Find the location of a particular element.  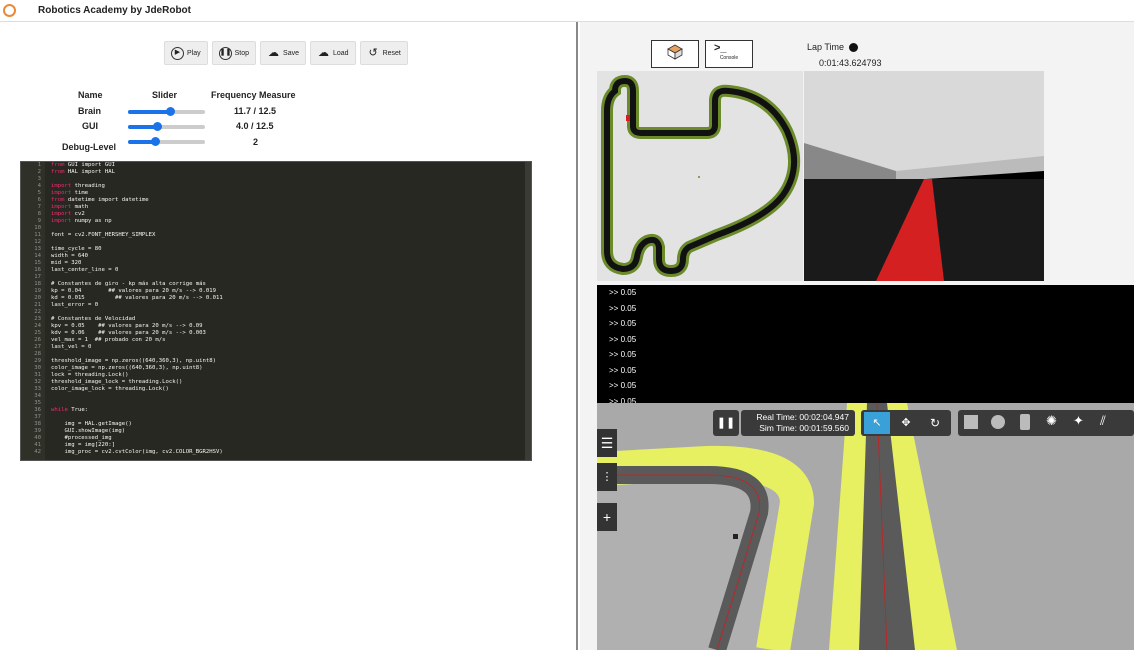

col-slider-header: Slider is located at coordinates (165, 95).